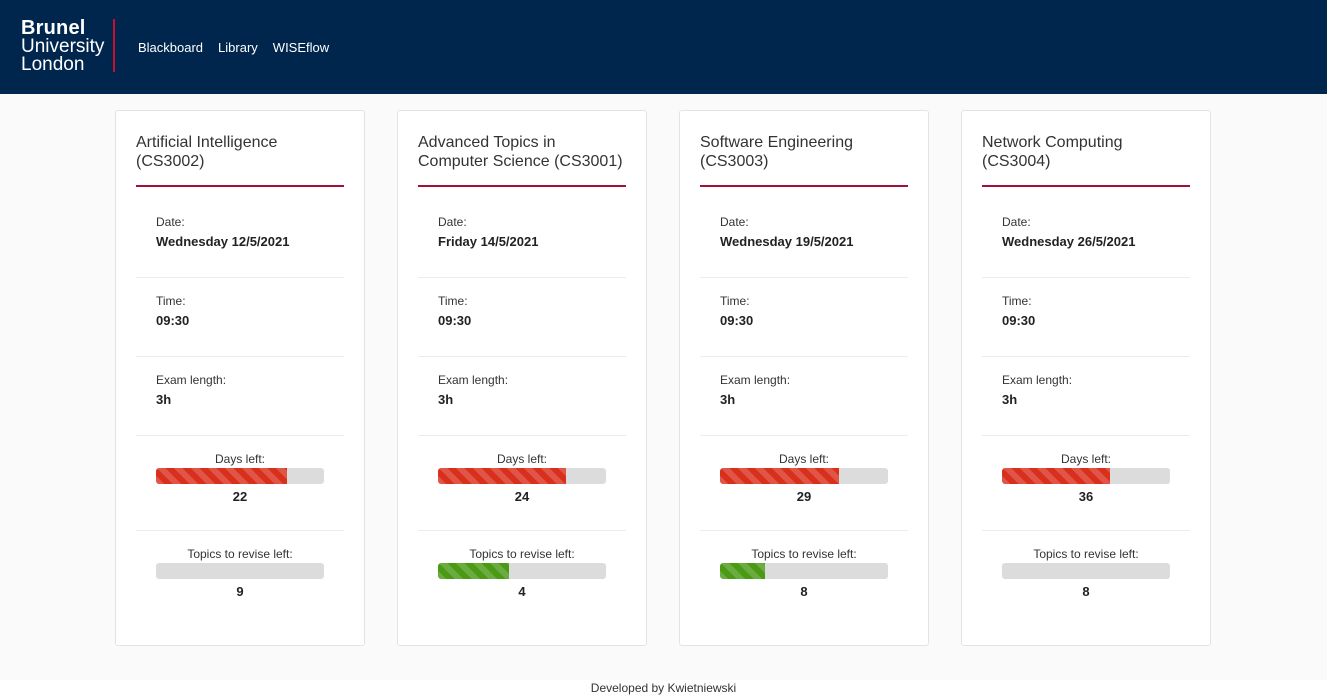 This screenshot has height=696, width=1327. Describe the element at coordinates (240, 232) in the screenshot. I see `date-row: Date: Wednesday 12/5/2021` at that location.